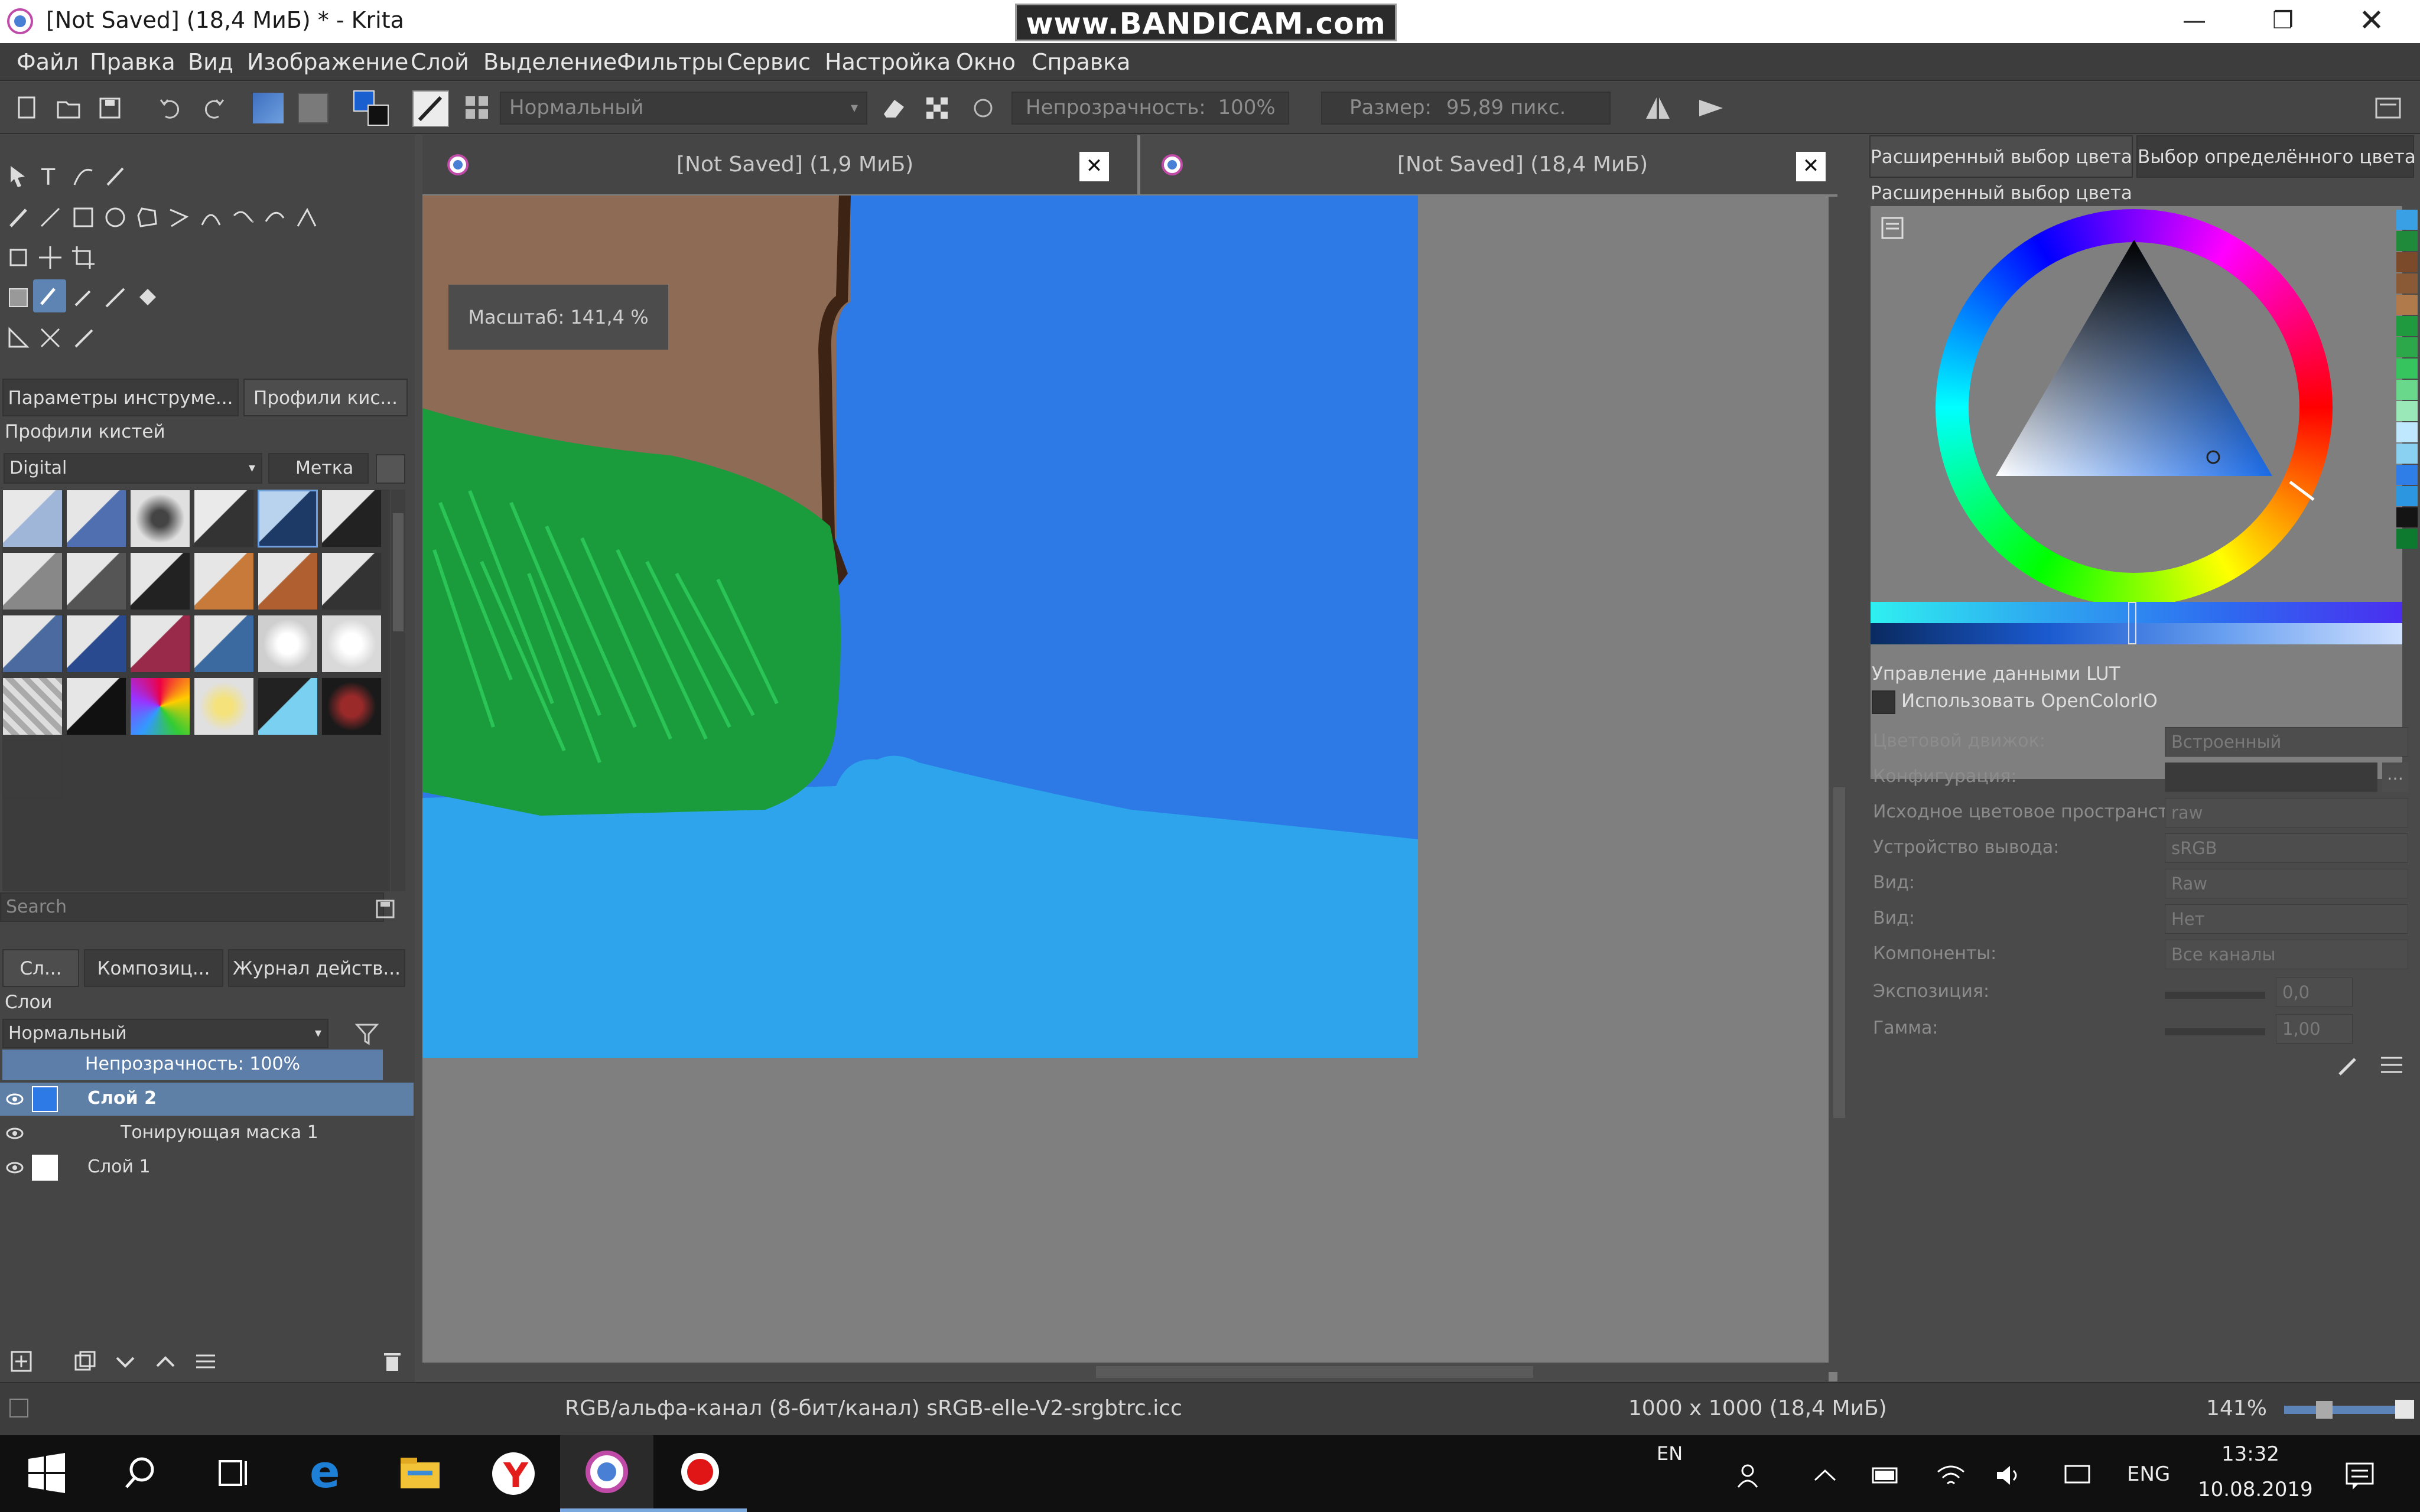 The height and width of the screenshot is (1512, 2420). Describe the element at coordinates (2343, 1410) in the screenshot. I see `zoom-slider` at that location.